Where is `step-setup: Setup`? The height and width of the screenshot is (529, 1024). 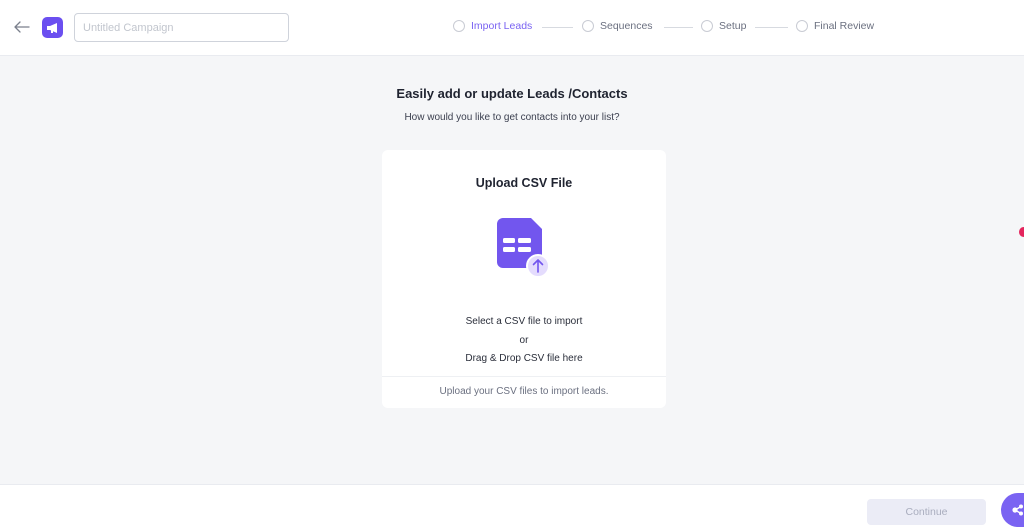
step-setup: Setup is located at coordinates (723, 26).